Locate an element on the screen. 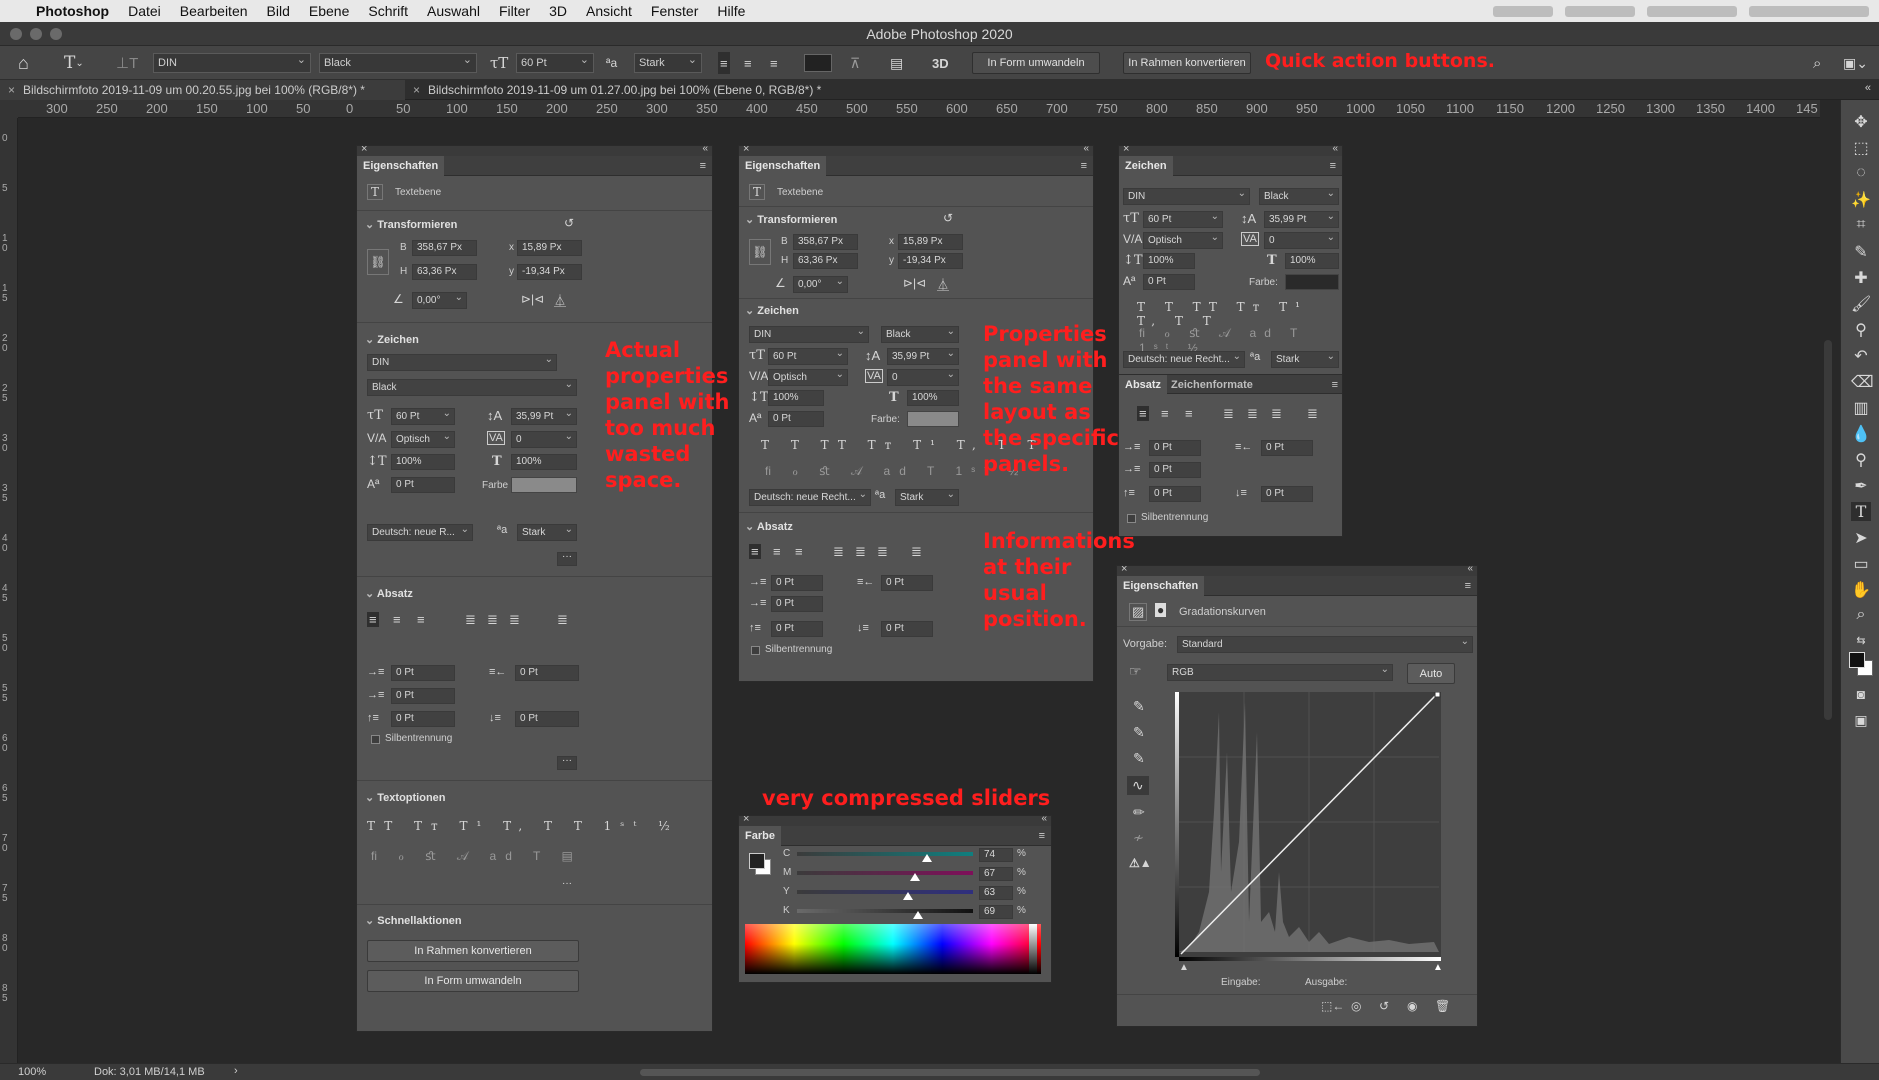 This screenshot has height=1080, width=1879. channel-slider-track is located at coordinates (885, 911).